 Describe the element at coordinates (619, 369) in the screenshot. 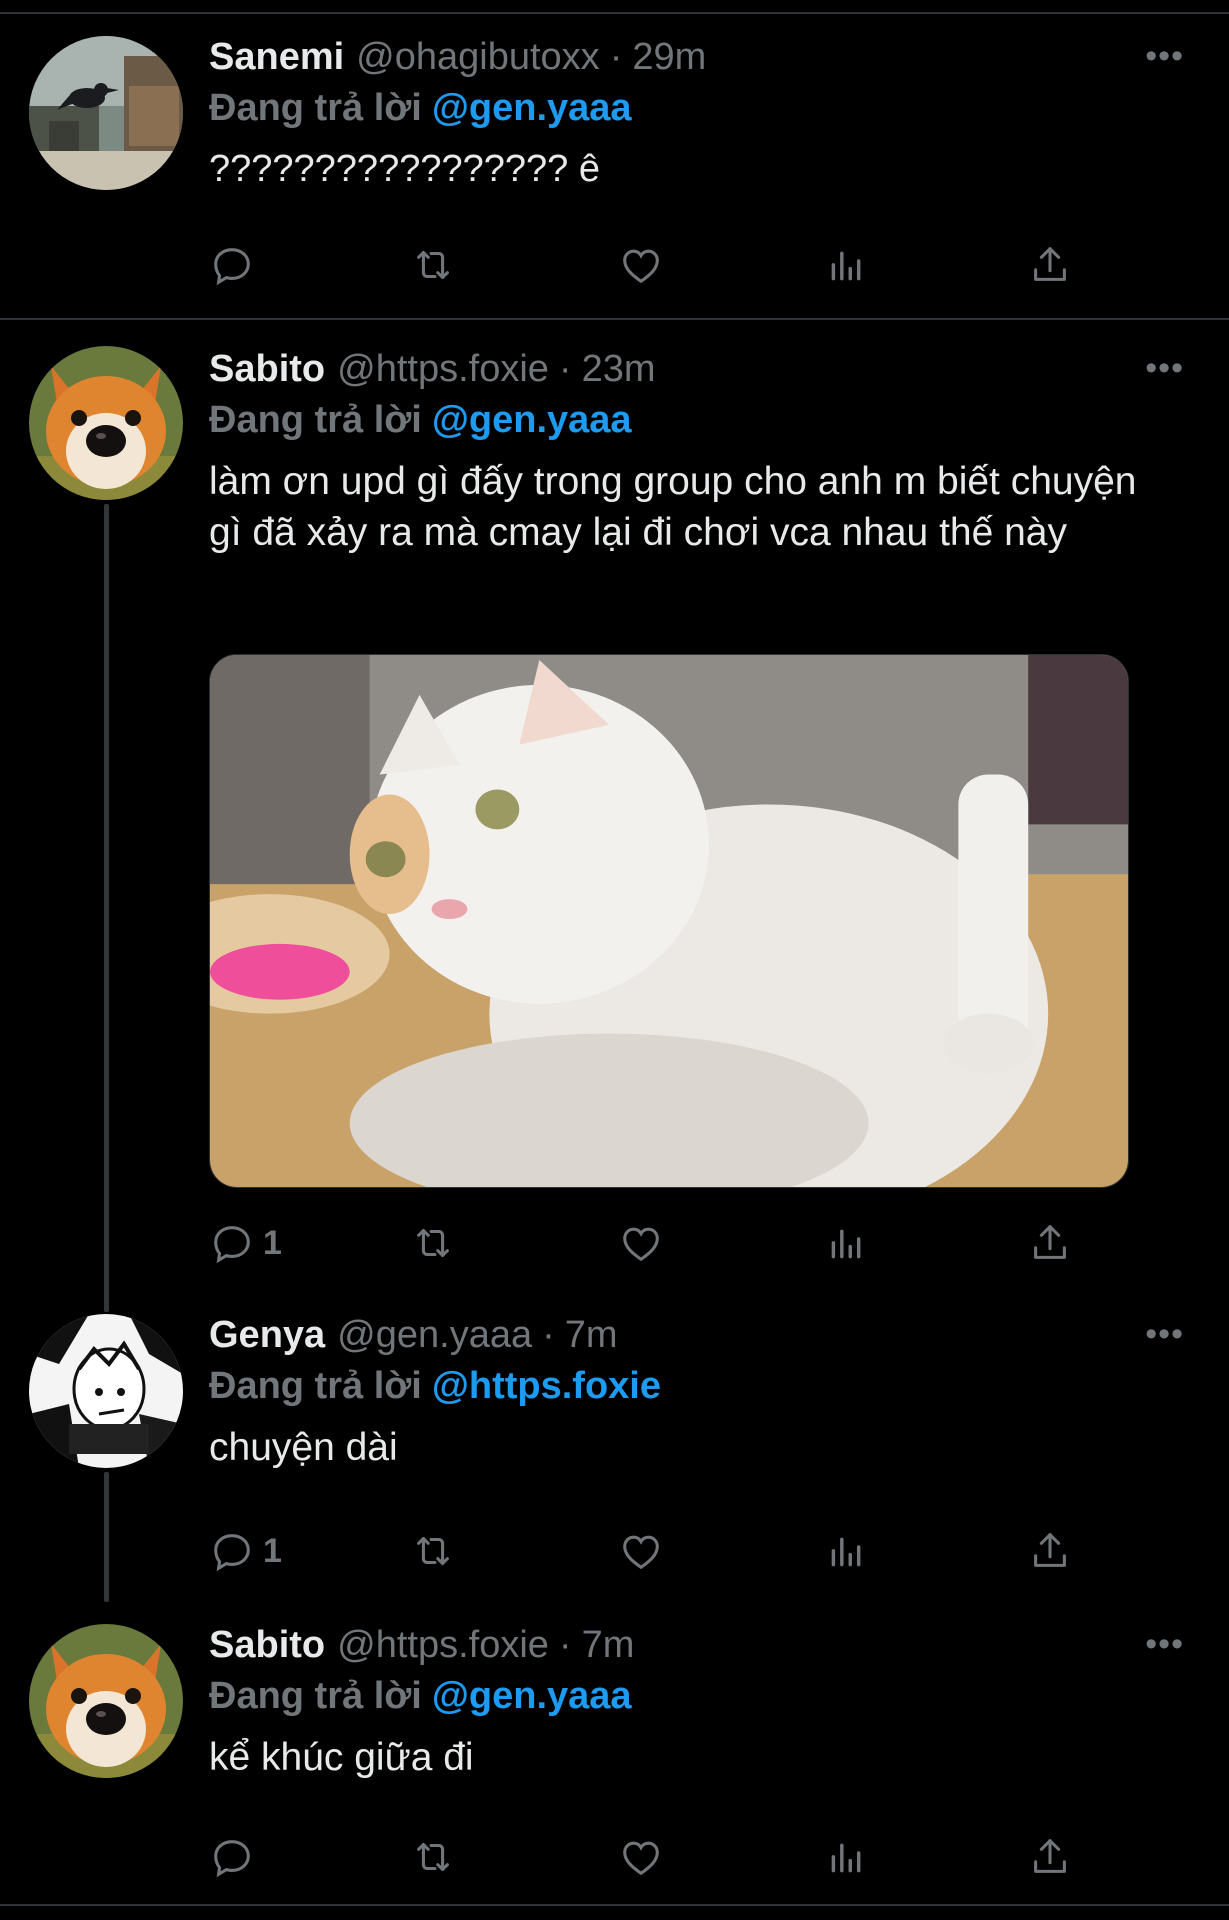

I see `timestamp: 23m` at that location.